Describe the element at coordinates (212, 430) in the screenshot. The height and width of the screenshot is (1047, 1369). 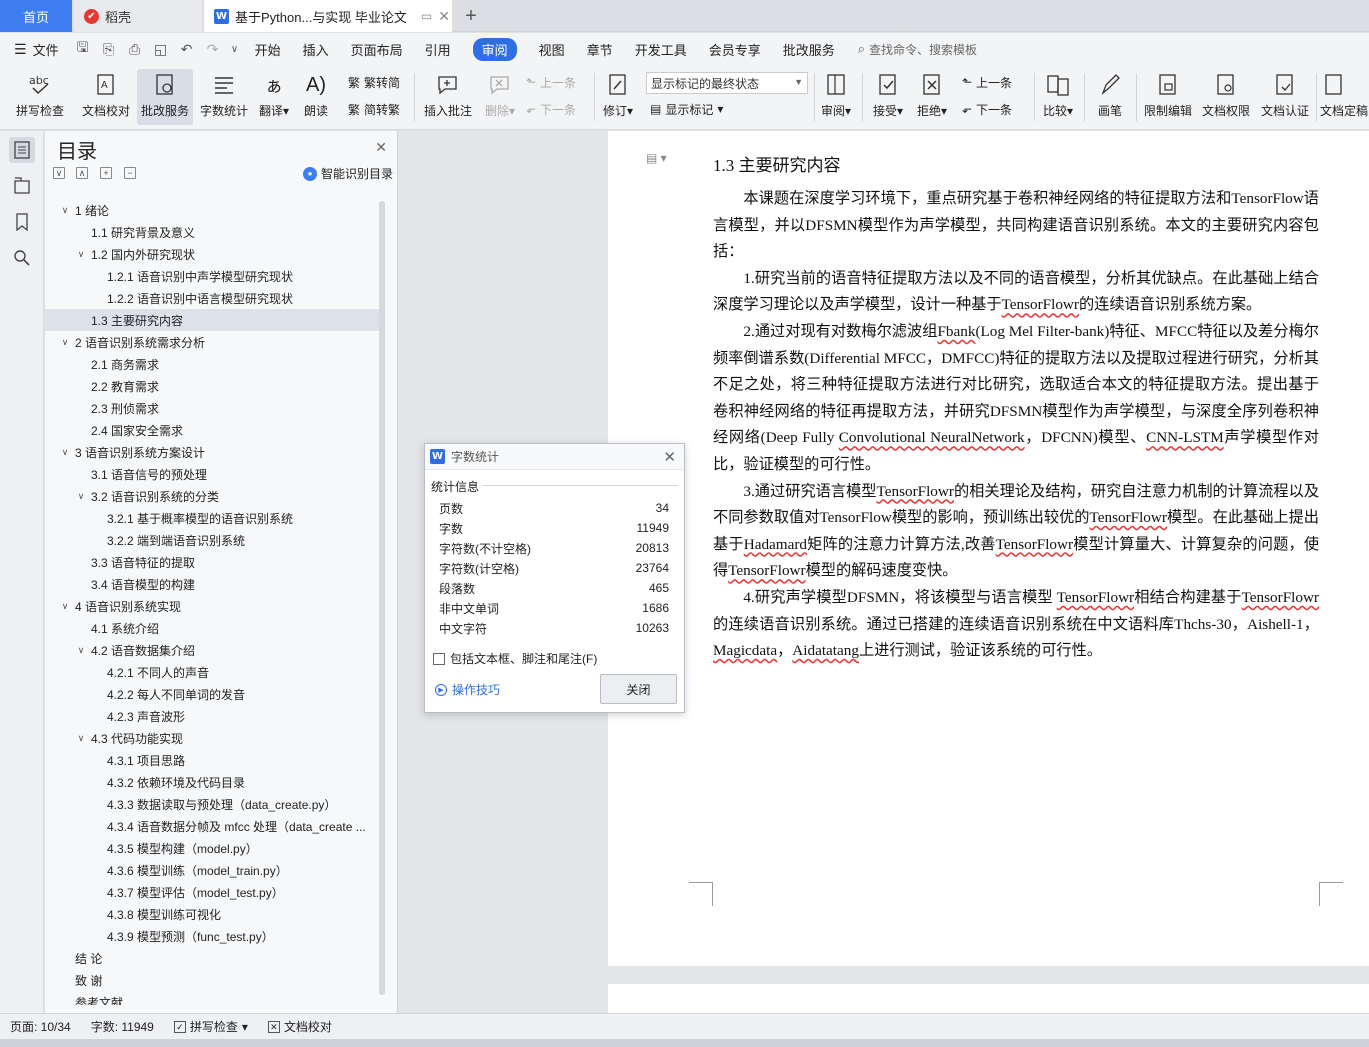
I see `toc-item: 2.4 国家安全需求` at that location.